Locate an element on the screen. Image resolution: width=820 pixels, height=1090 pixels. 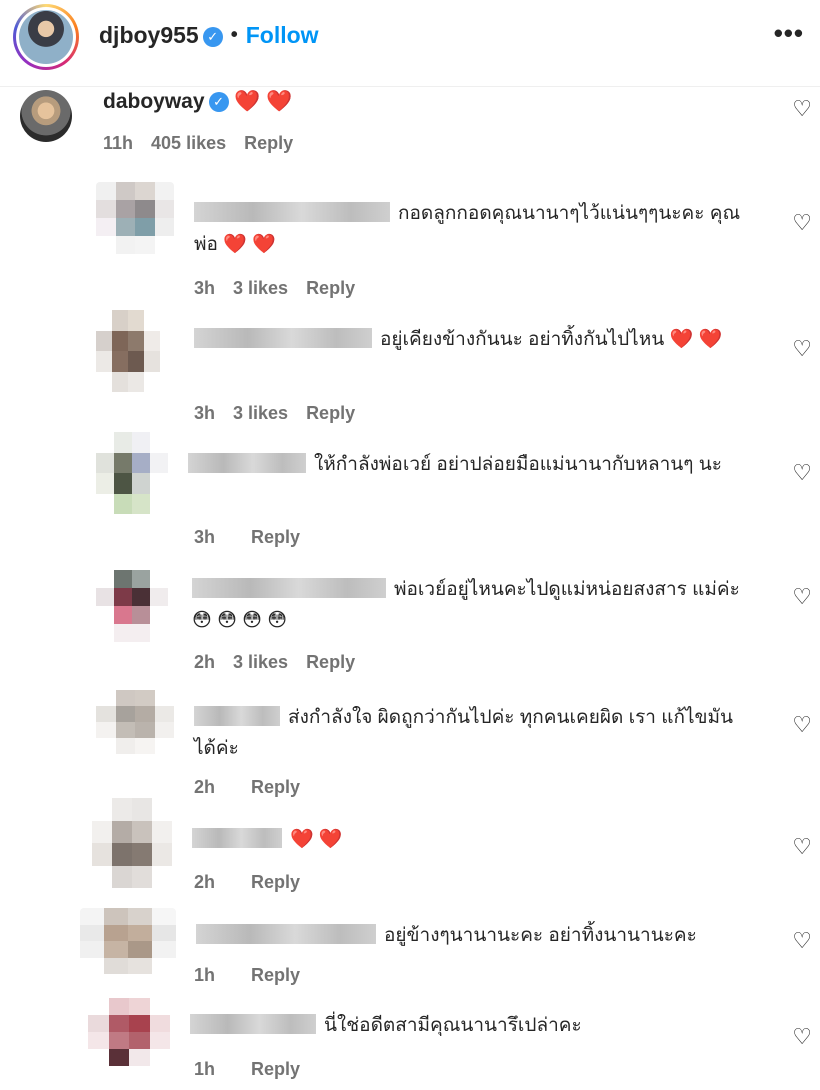
comment-text: นี่ใช่อดีตสามีคุณนานารึเปล่าคะ is located at coordinates (480, 1025).